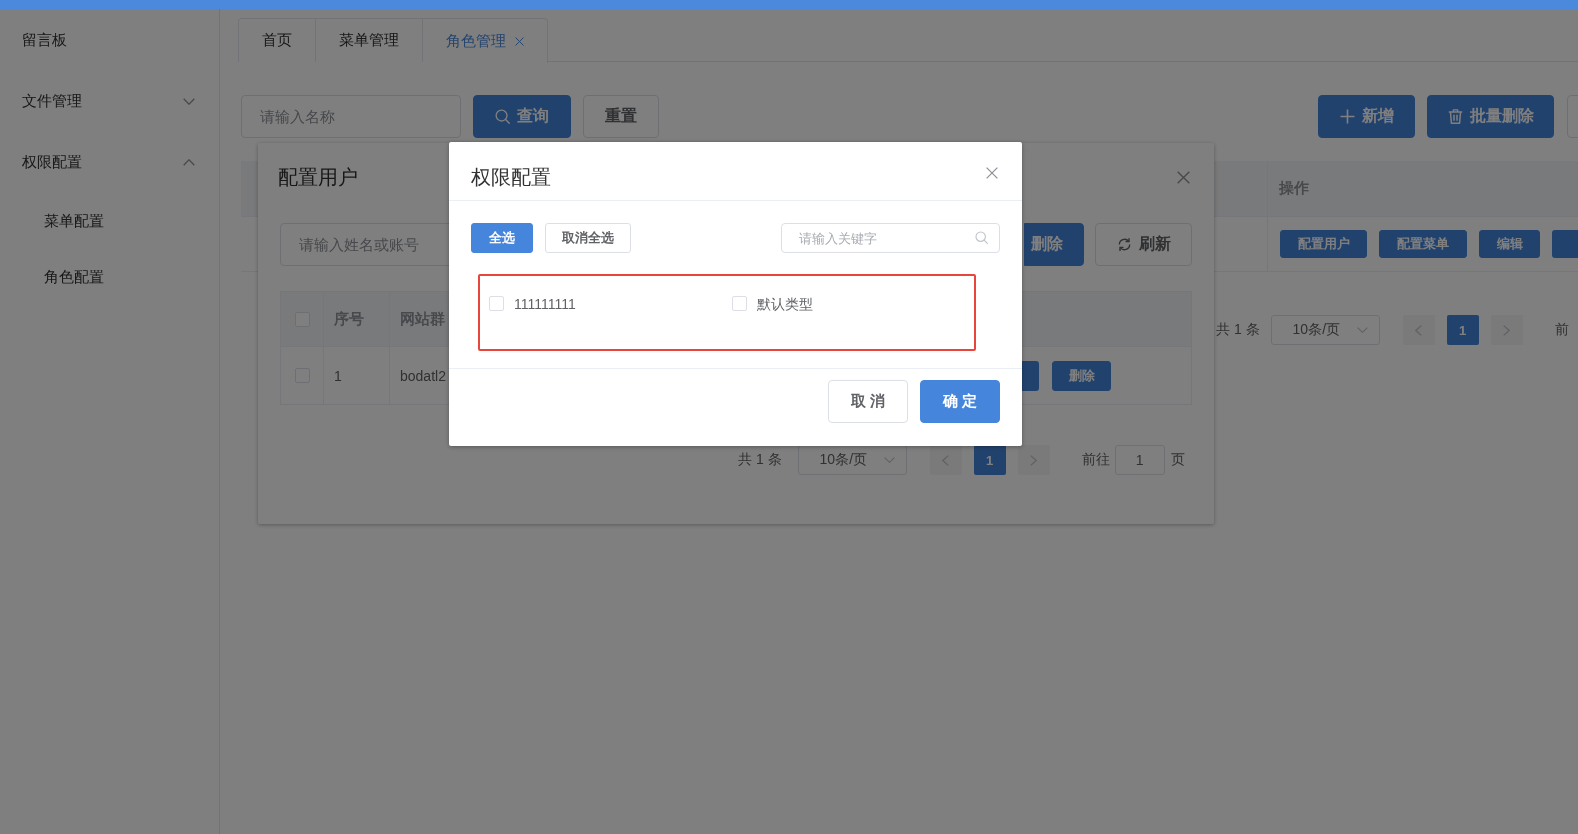  Describe the element at coordinates (1095, 460) in the screenshot. I see `jump-label: 前往` at that location.